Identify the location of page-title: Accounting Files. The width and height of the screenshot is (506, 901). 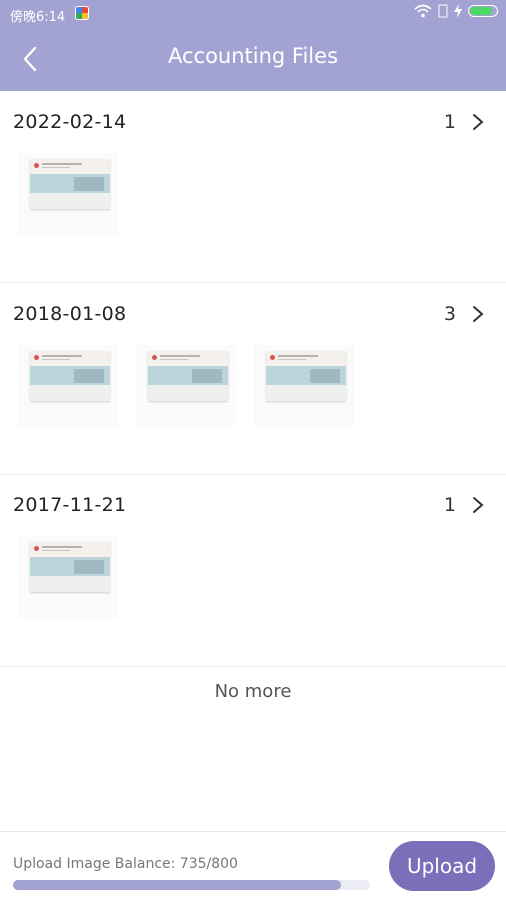
(253, 56).